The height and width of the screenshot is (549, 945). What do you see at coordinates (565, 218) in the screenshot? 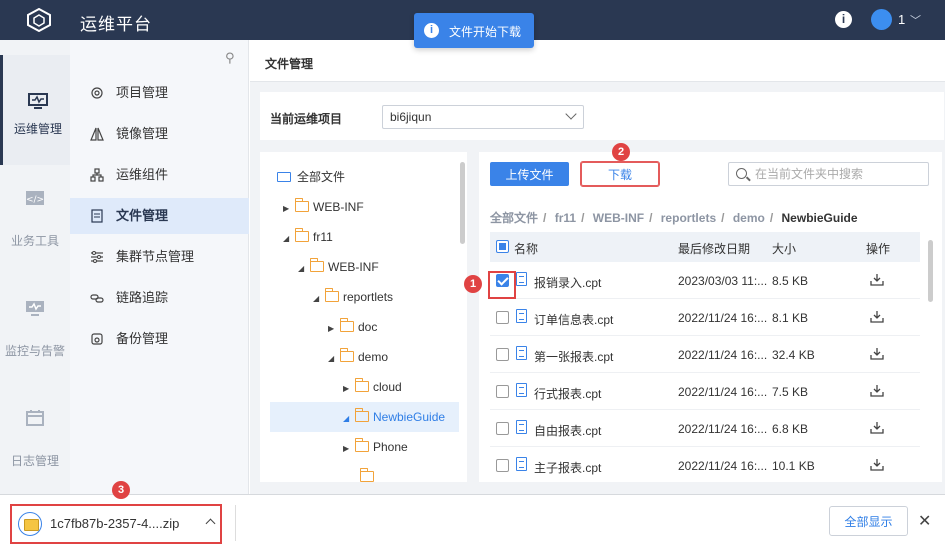
I see `breadcrumb-item: fr11` at bounding box center [565, 218].